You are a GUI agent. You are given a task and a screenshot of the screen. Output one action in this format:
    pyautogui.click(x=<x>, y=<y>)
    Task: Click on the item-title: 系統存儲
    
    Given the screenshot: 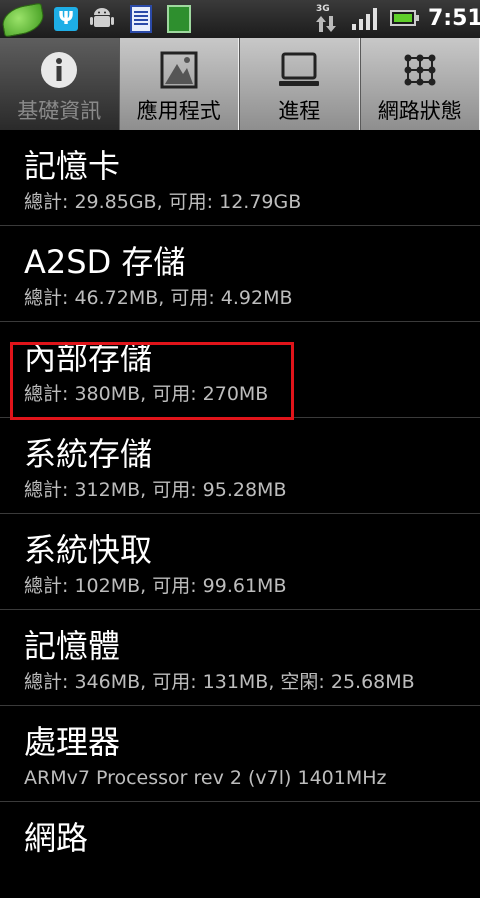 What is the action you would take?
    pyautogui.click(x=88, y=454)
    